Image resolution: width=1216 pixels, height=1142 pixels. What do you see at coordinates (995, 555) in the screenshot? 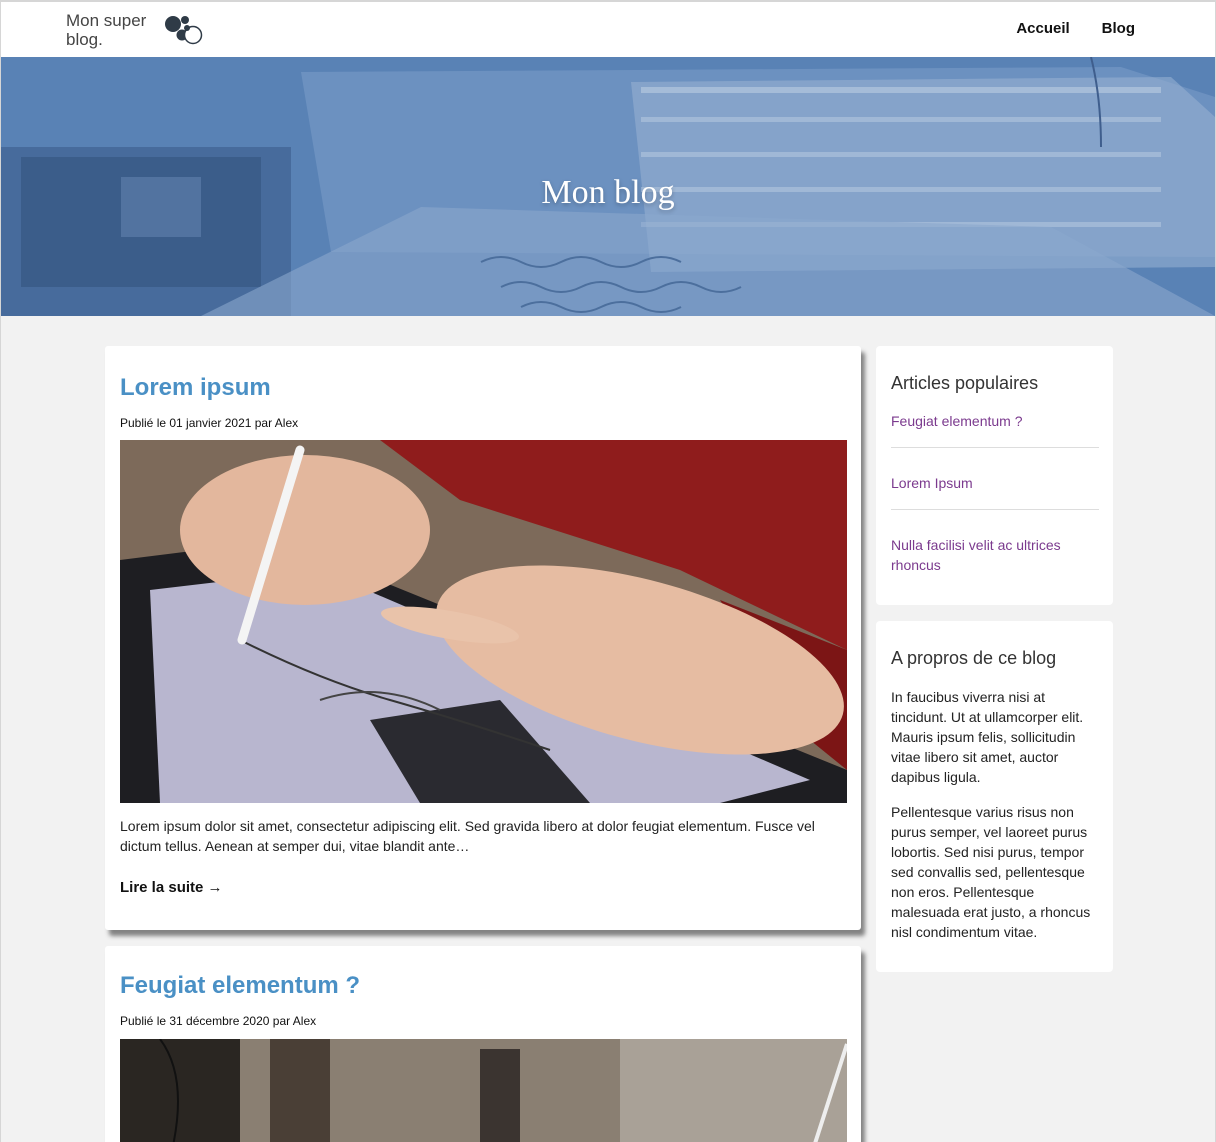
I see `popular-article-link: Nulla facilisi velit ac ultrices rhoncus` at bounding box center [995, 555].